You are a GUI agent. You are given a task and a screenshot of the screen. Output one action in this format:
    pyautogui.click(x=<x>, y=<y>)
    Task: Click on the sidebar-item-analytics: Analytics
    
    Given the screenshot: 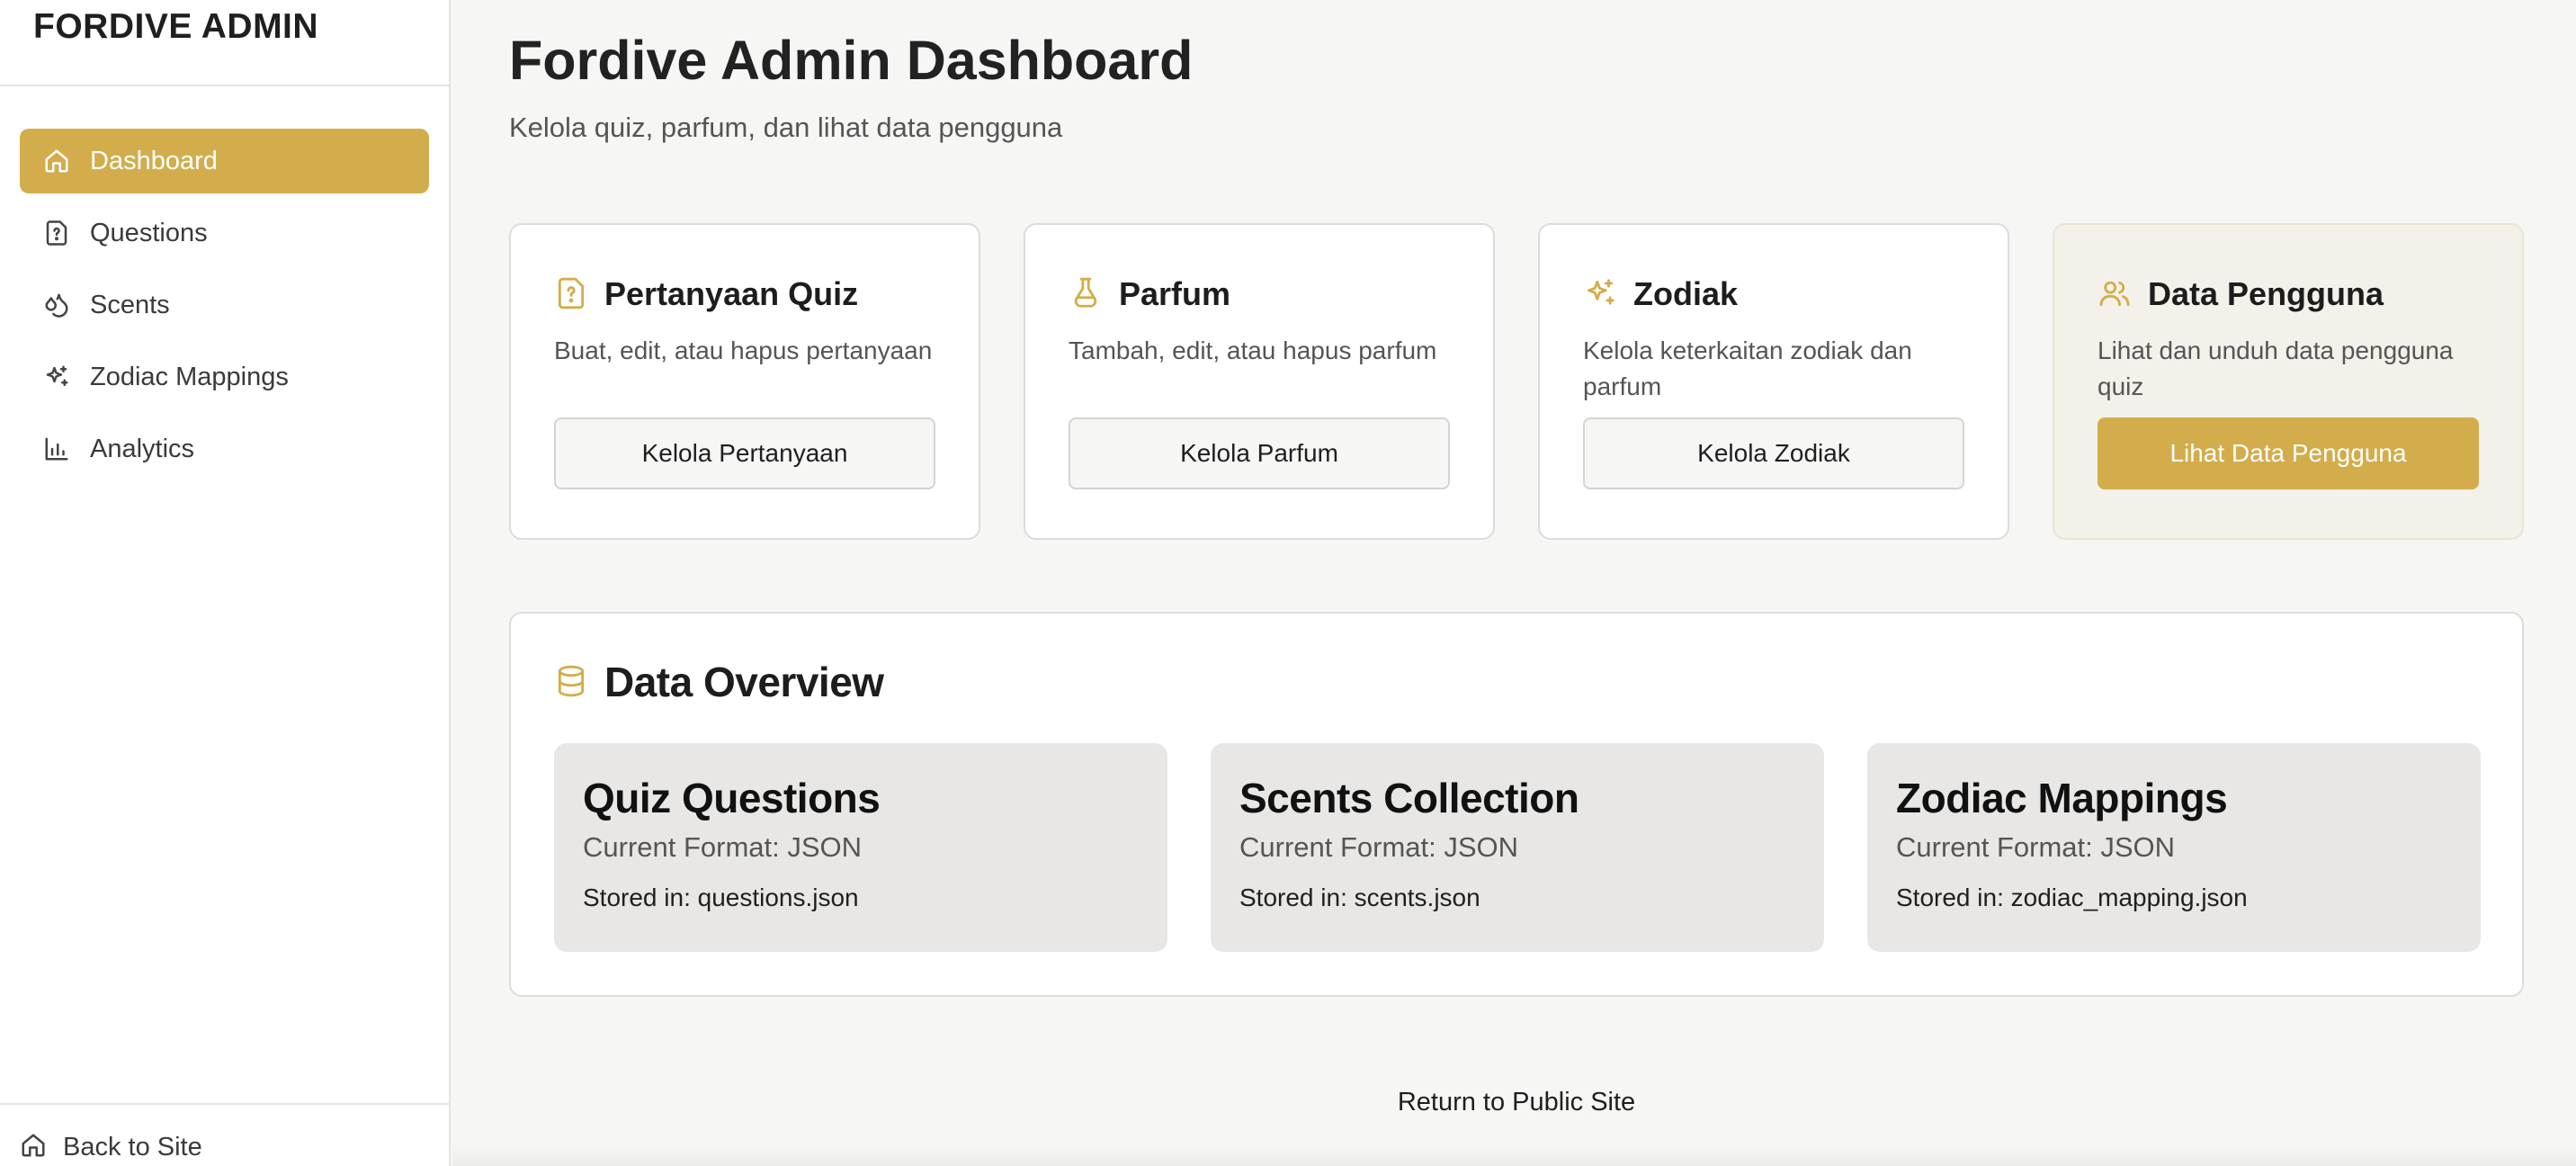 What is the action you would take?
    pyautogui.click(x=224, y=449)
    